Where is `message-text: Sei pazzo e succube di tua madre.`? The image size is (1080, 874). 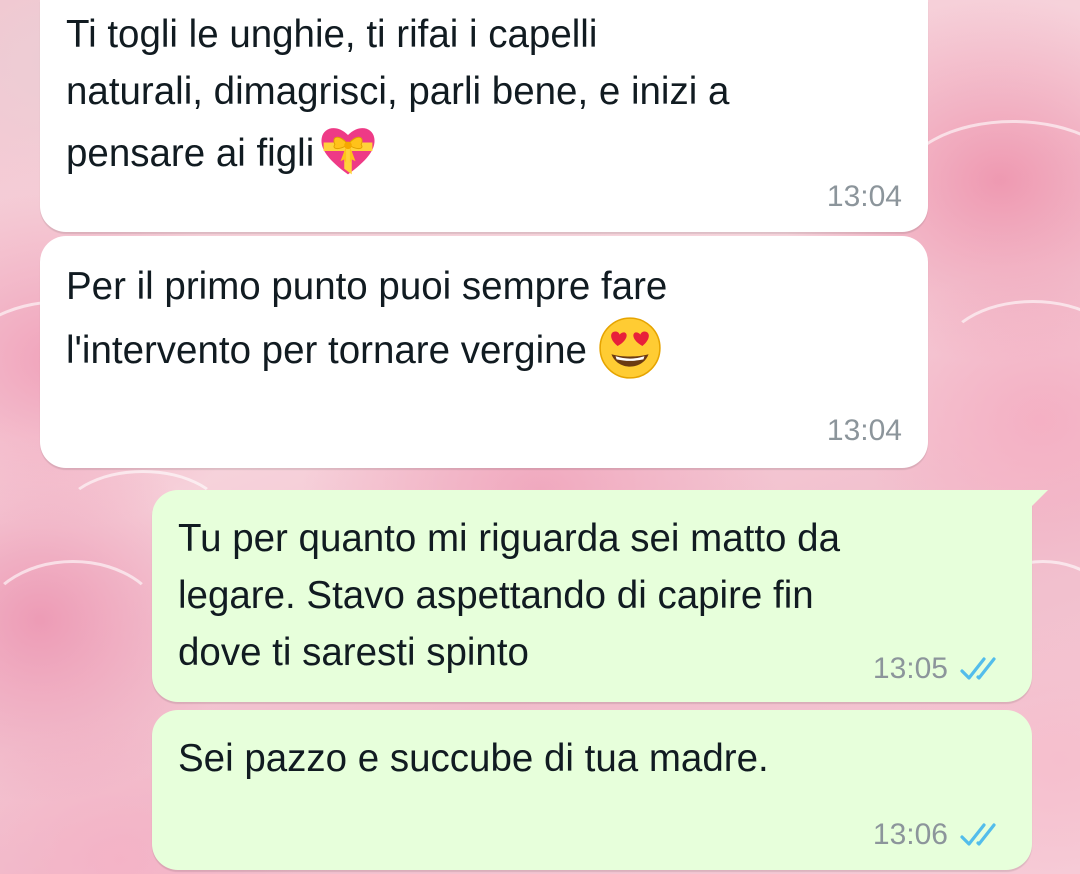 message-text: Sei pazzo e succube di tua madre. is located at coordinates (473, 758).